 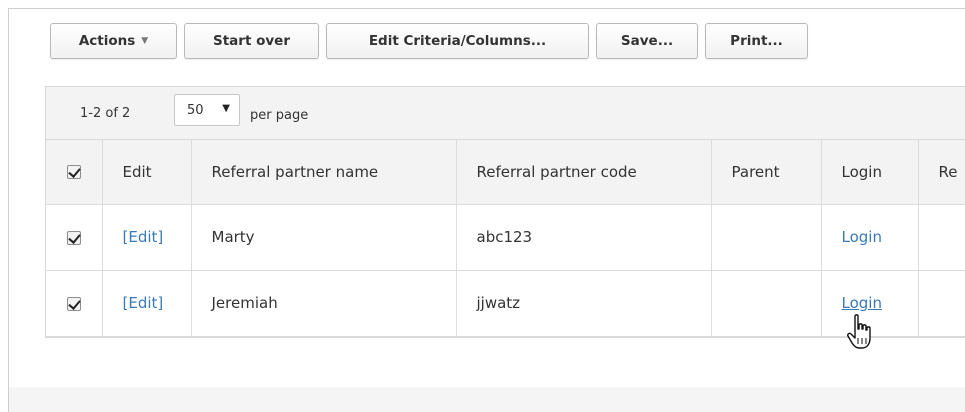 What do you see at coordinates (487, 399) in the screenshot?
I see `footer-band` at bounding box center [487, 399].